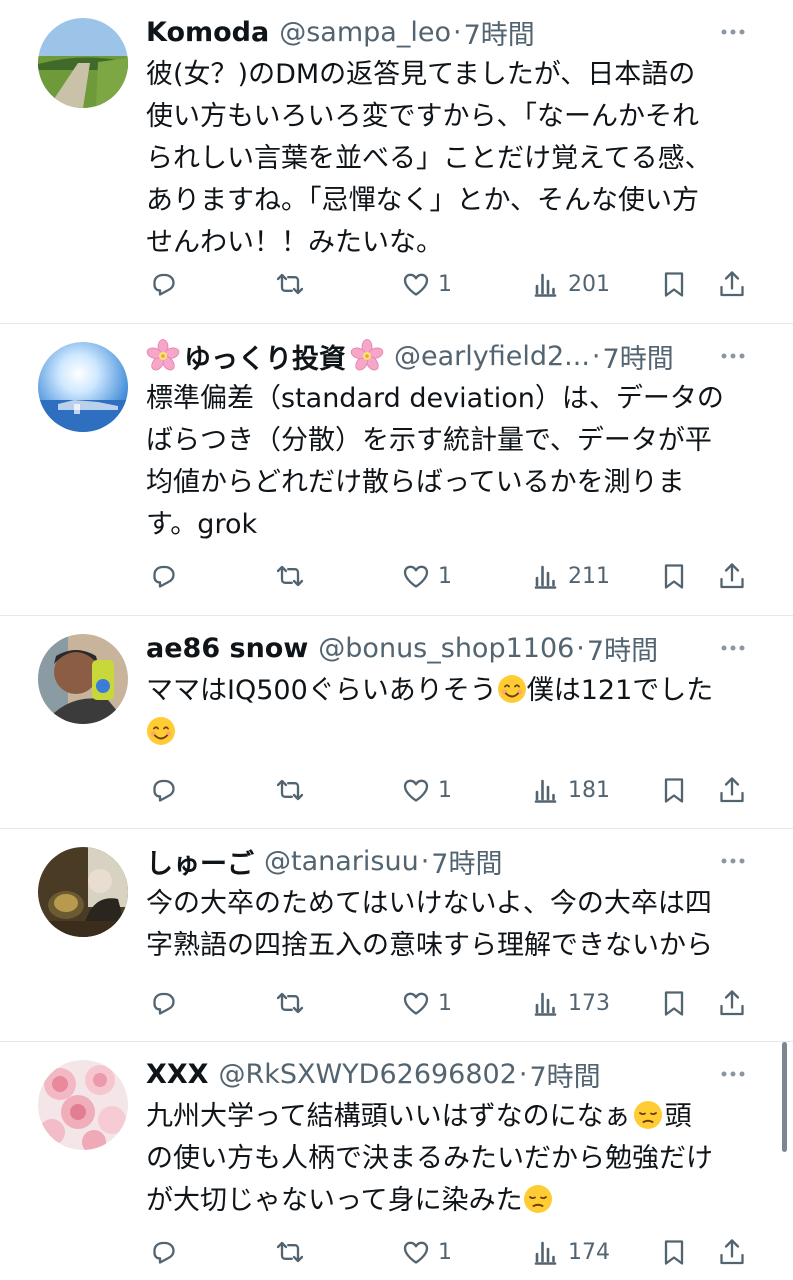 Image resolution: width=793 pixels, height=1280 pixels. What do you see at coordinates (452, 712) in the screenshot?
I see `tweet-text: ママはIQ500ぐらいありそう 僕は121でした` at bounding box center [452, 712].